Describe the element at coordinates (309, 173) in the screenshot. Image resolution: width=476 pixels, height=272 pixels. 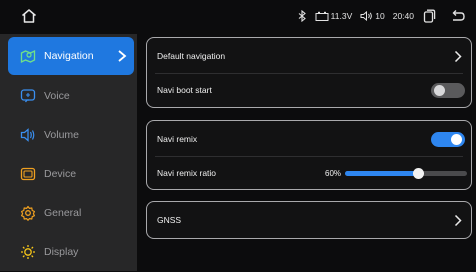
I see `navi-remix-ratio-row: Navi remix ratio 60%` at that location.